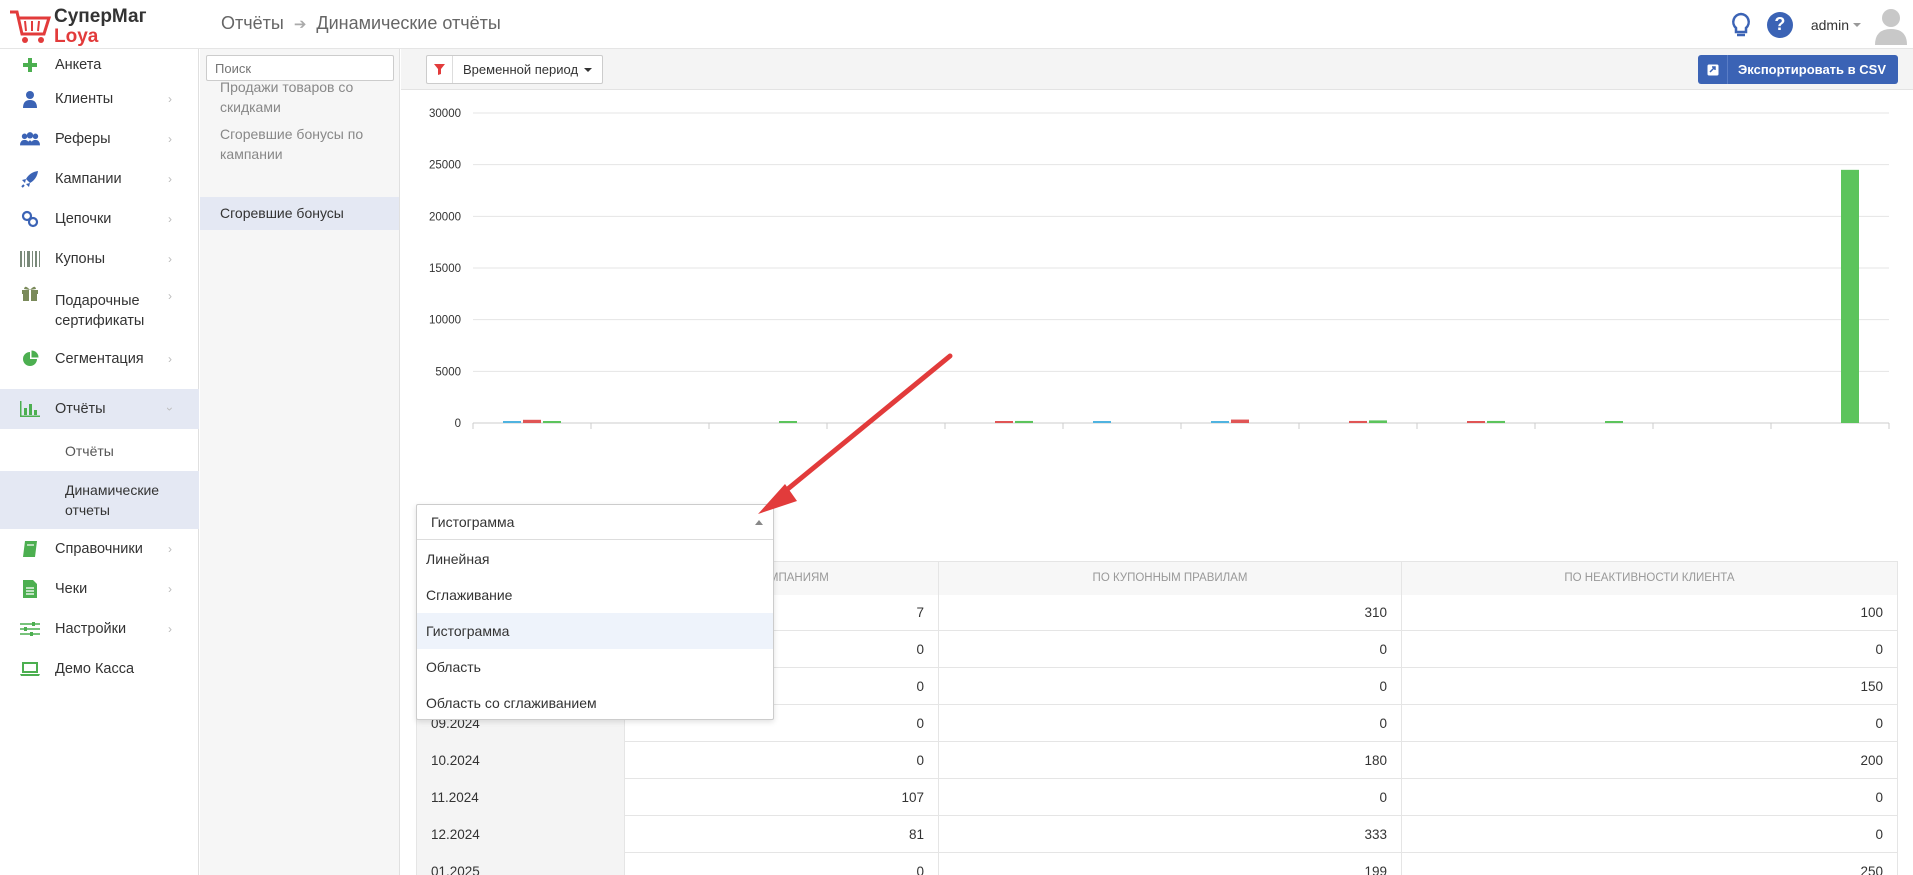 The height and width of the screenshot is (875, 1913). Describe the element at coordinates (1649, 686) in the screenshot. I see `table-cell-value: 150` at that location.